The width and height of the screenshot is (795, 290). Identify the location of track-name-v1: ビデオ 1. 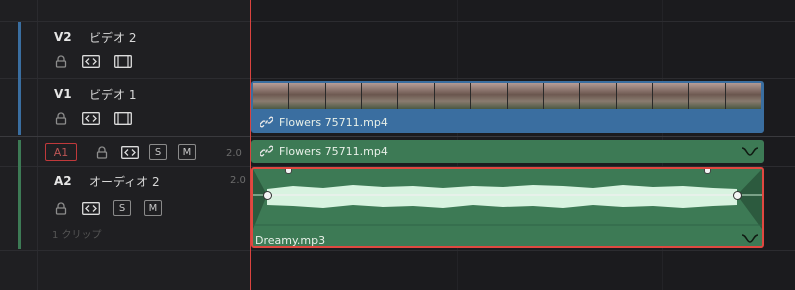
(112, 94).